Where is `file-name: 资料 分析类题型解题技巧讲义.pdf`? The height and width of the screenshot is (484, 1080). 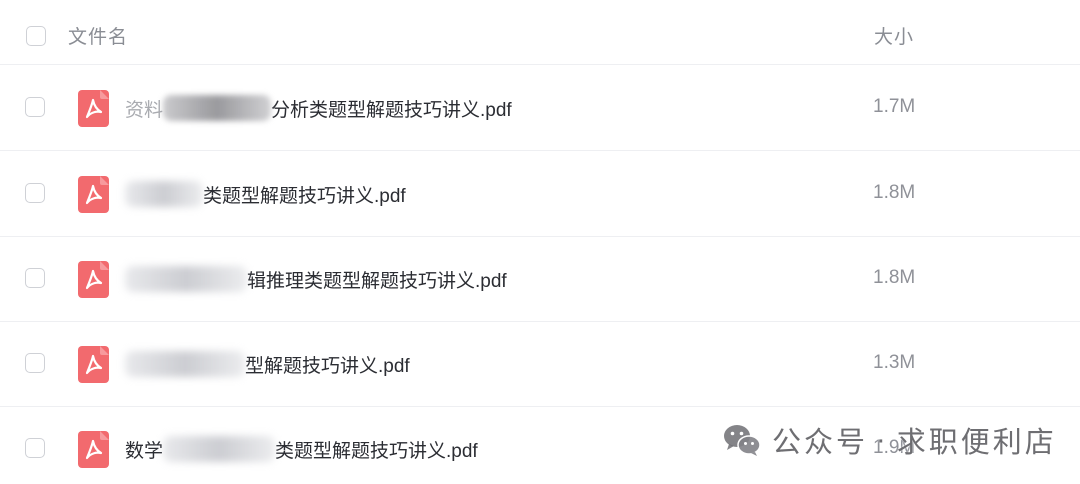 file-name: 资料 分析类题型解题技巧讲义.pdf is located at coordinates (318, 108).